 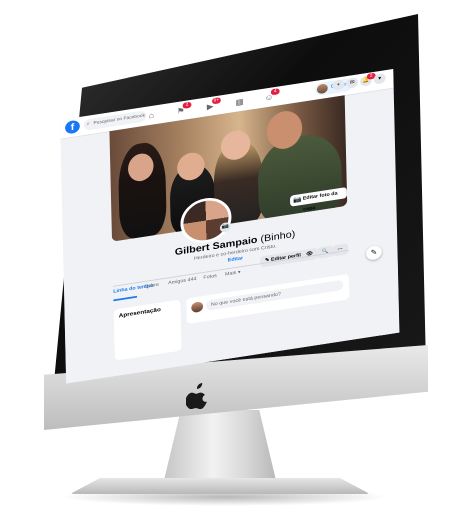 What do you see at coordinates (338, 85) in the screenshot?
I see `plus-icon-glyph: +` at bounding box center [338, 85].